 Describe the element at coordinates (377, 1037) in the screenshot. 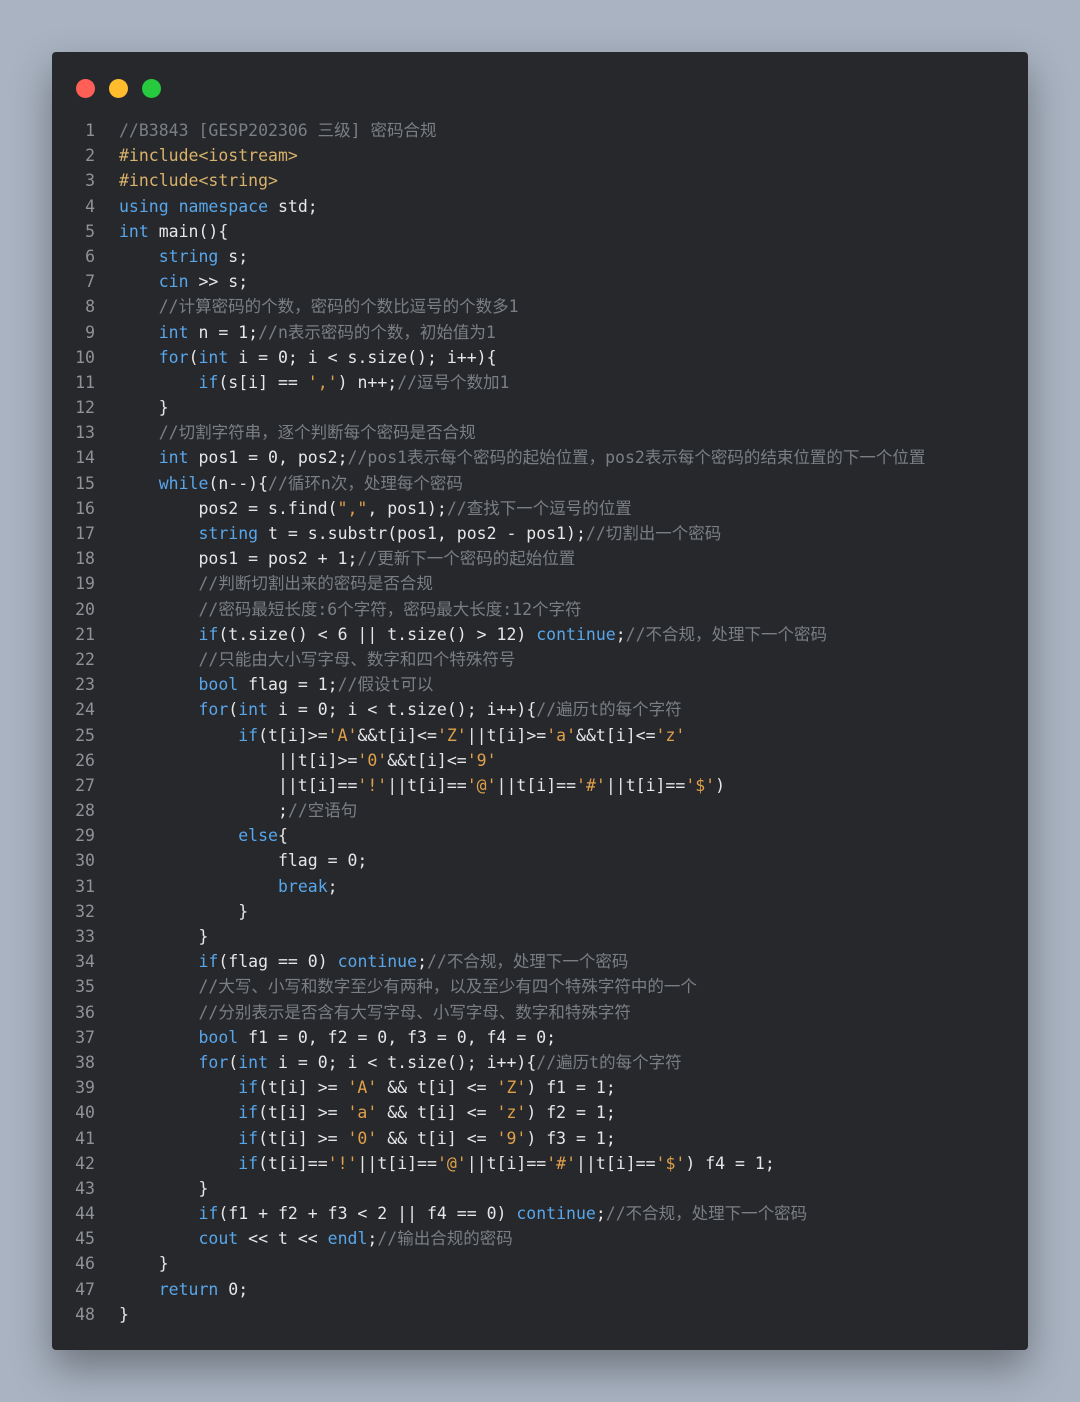

I see `code-text: bool f1 = 0, f2 = 0, f3 = 0, f4 = 0;` at that location.